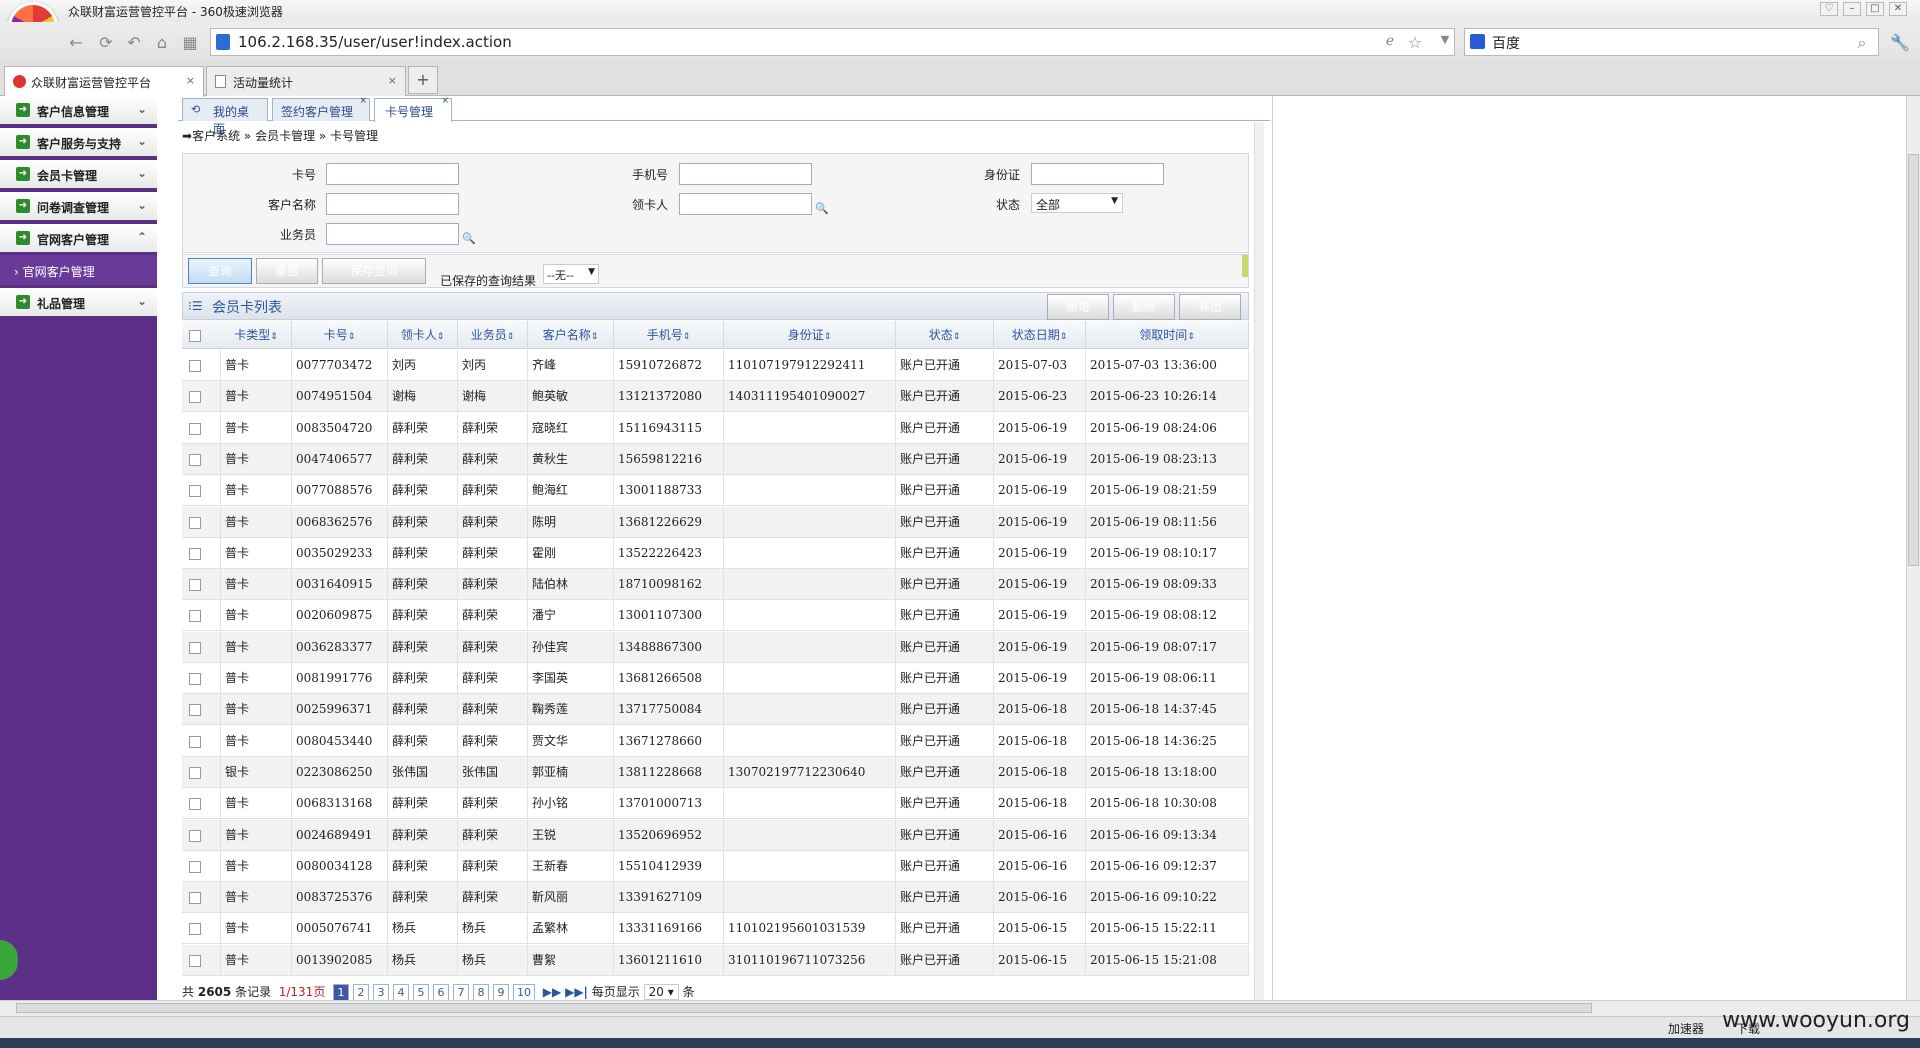  Describe the element at coordinates (392, 174) in the screenshot. I see `card-no-input` at that location.